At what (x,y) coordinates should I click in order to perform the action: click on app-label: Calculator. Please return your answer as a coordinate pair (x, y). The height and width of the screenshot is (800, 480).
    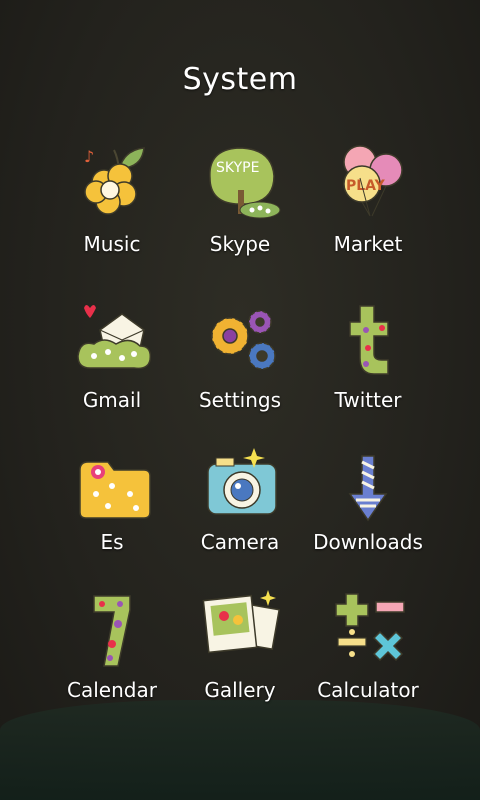
    Looking at the image, I should click on (368, 690).